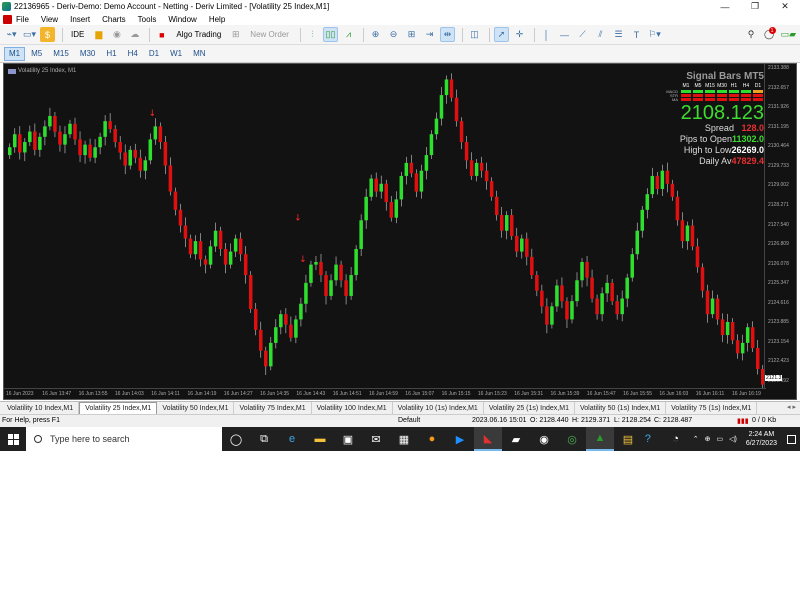 This screenshot has width=800, height=600. Describe the element at coordinates (348, 439) in the screenshot. I see `store-icon: ▣` at that location.